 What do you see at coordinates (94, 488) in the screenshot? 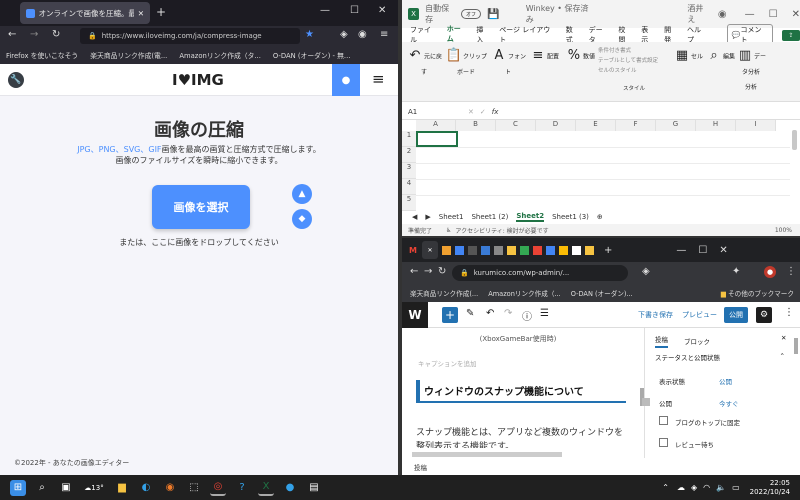
I see `weather-icon: ☁ 13°` at bounding box center [94, 488].